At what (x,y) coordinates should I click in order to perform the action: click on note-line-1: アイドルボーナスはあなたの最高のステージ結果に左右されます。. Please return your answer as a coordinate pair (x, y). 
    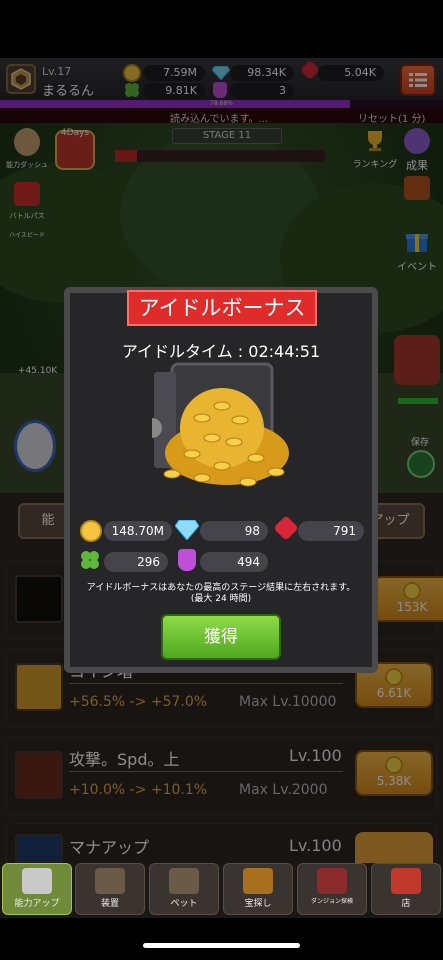
    Looking at the image, I should click on (221, 588).